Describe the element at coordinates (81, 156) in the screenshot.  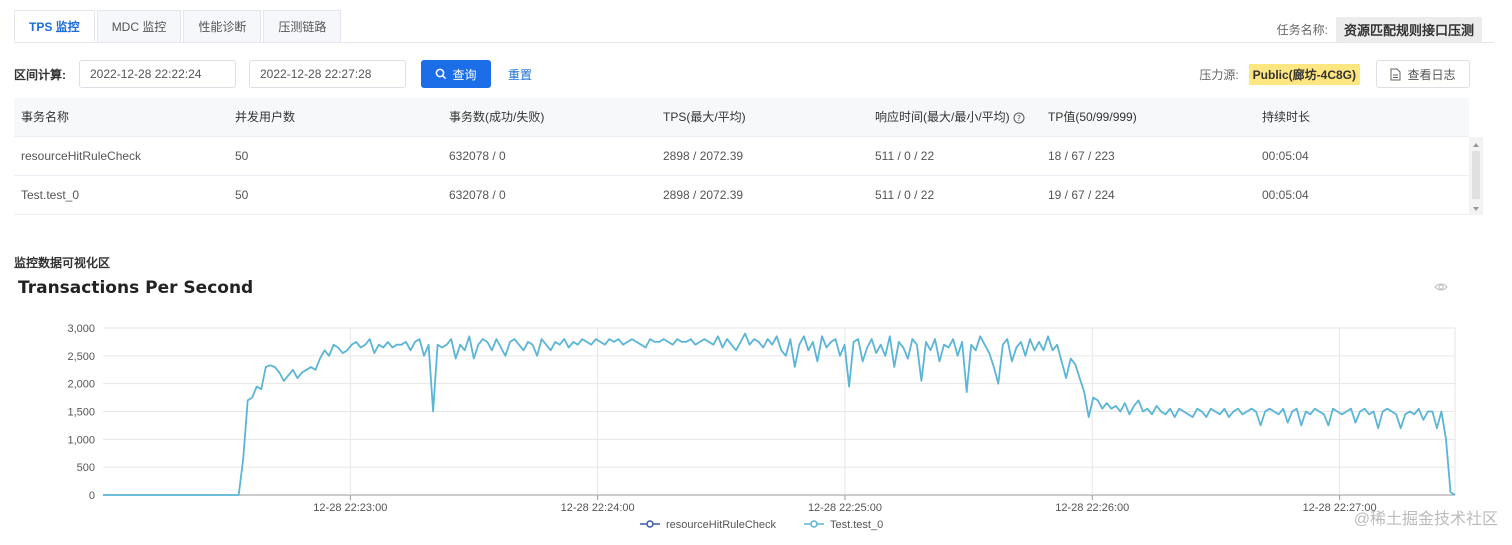
I see `table-cell: resourceHitRuleCheck` at that location.